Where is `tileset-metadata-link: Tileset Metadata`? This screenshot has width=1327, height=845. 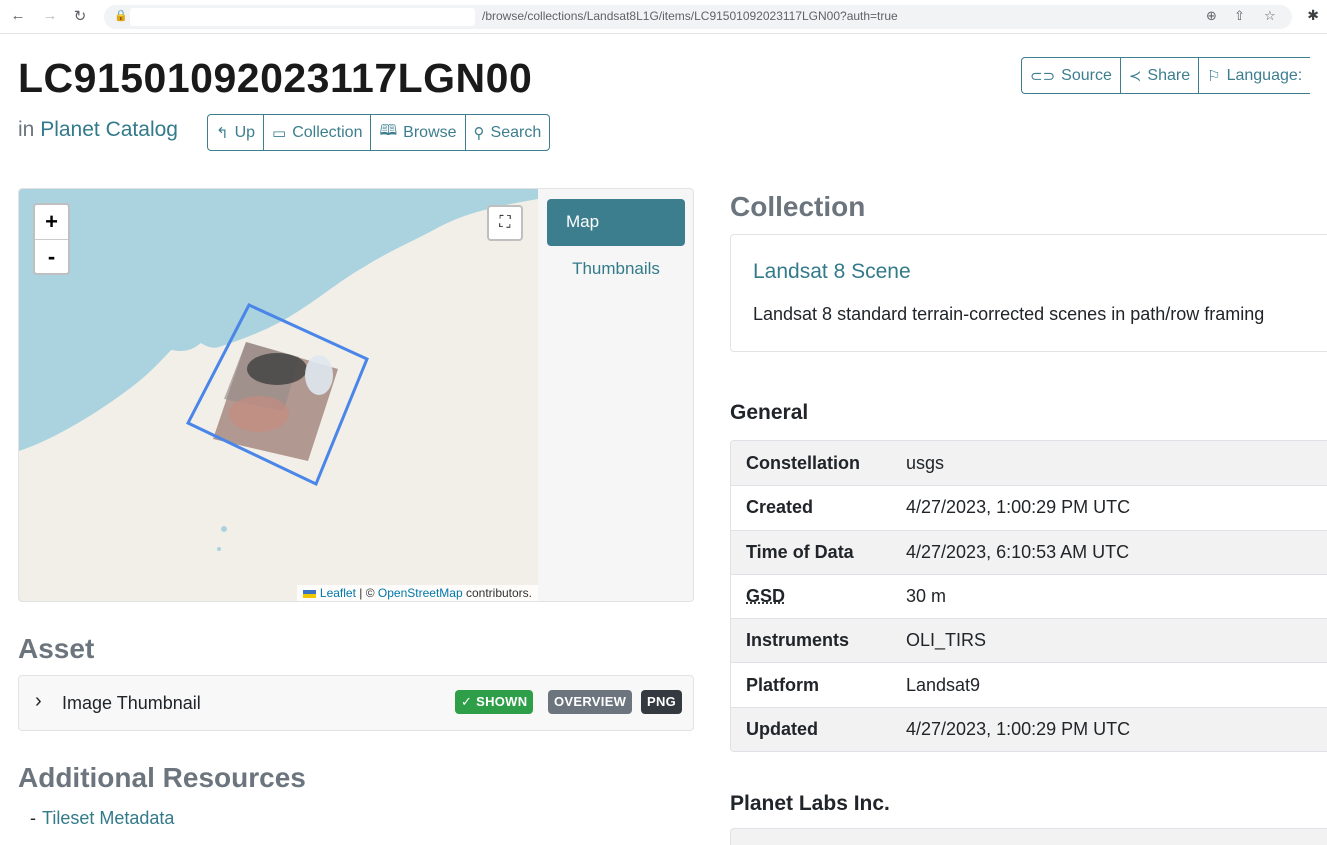 tileset-metadata-link: Tileset Metadata is located at coordinates (108, 818).